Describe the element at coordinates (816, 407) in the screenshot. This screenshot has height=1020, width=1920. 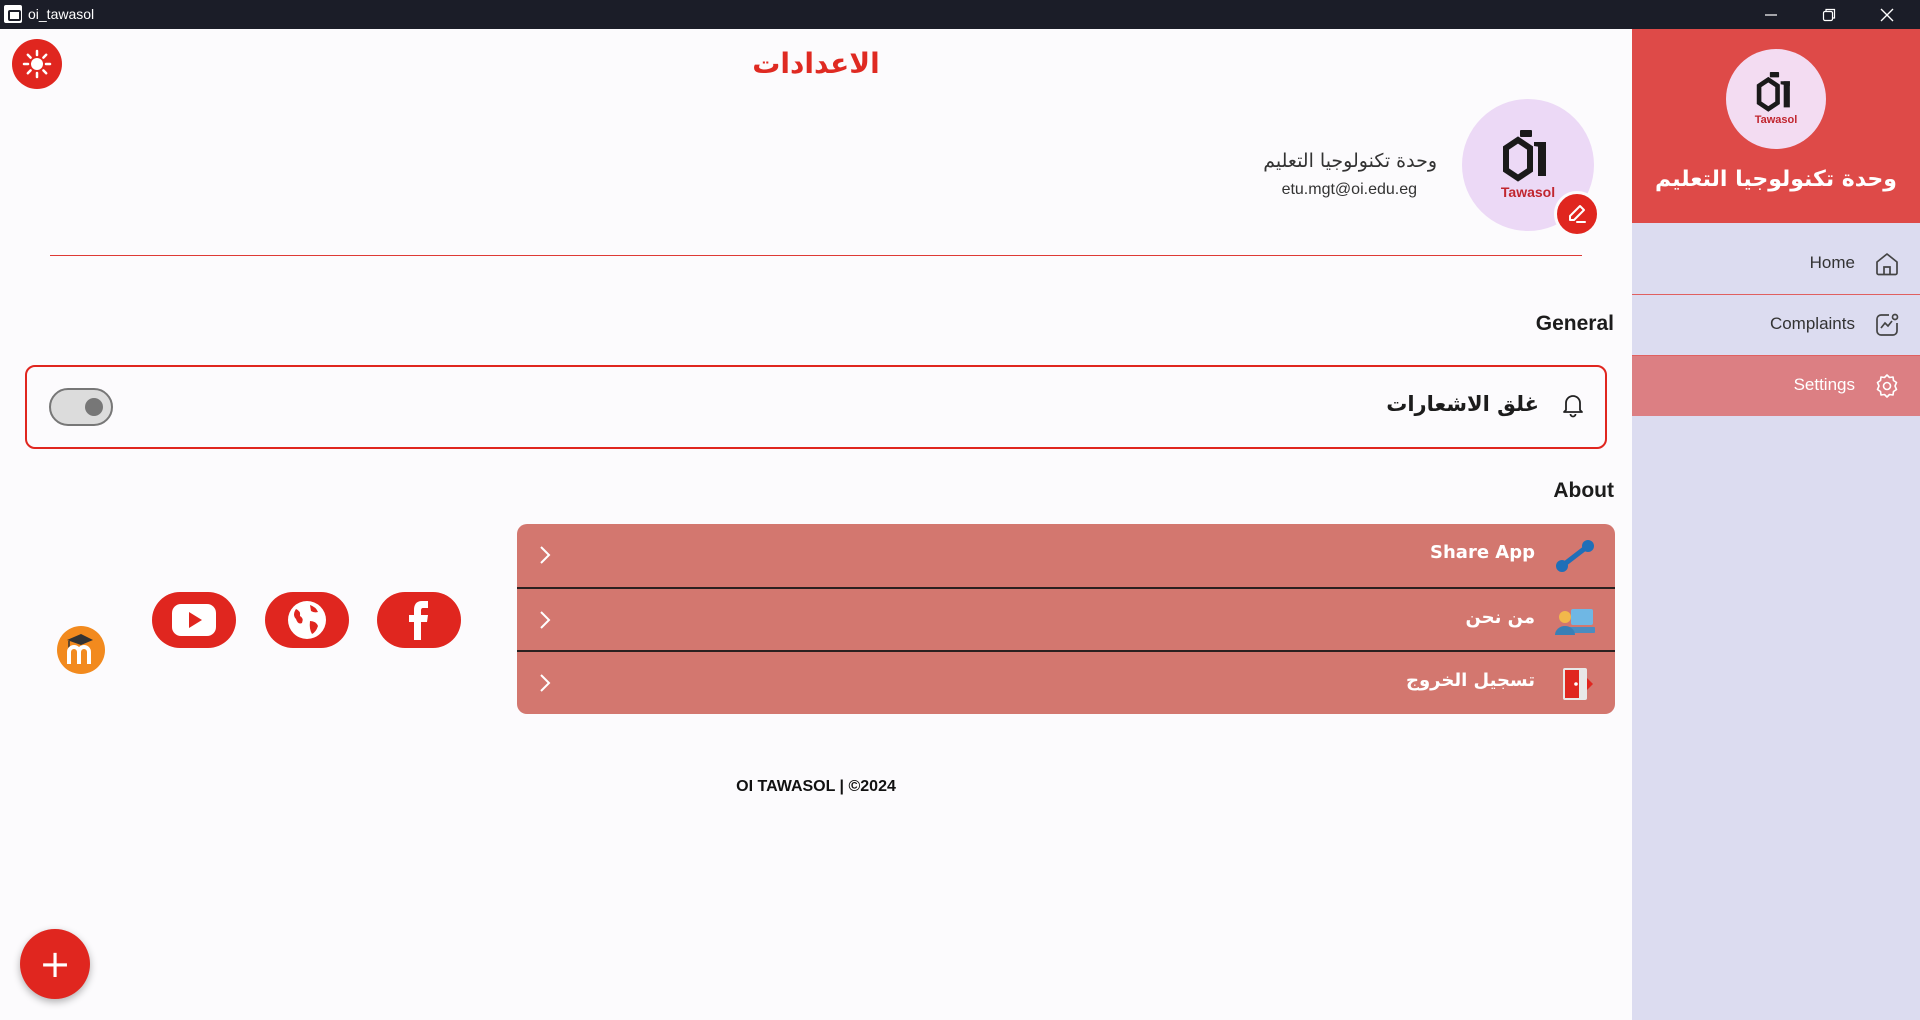
I see `notifications-setting: غلق الاشعارات` at that location.